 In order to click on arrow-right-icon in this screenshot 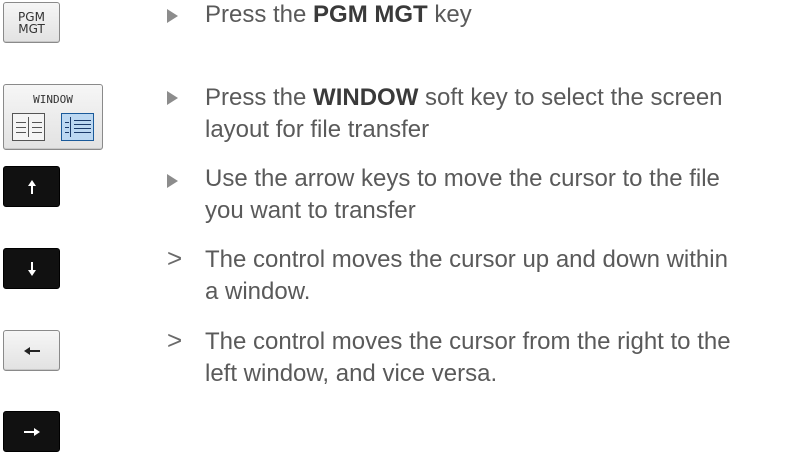, I will do `click(31, 431)`.